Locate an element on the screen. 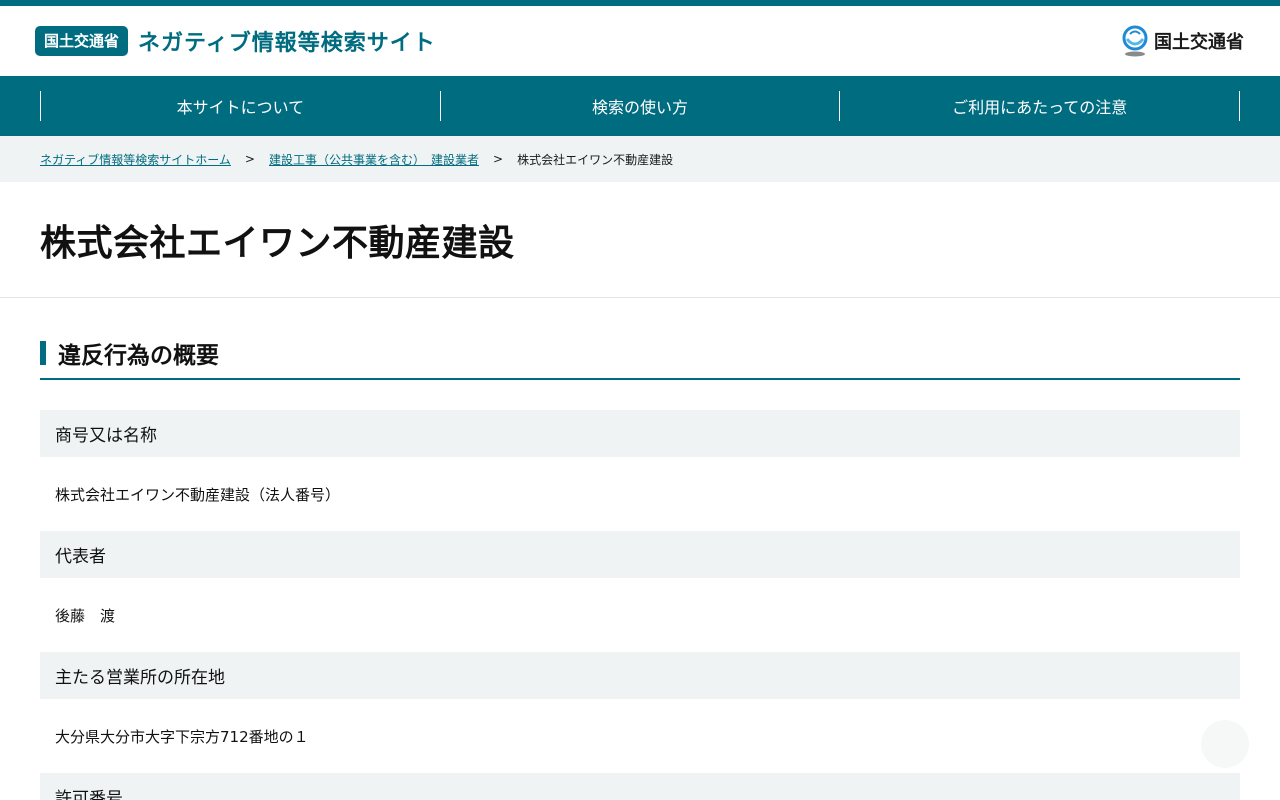 This screenshot has width=1280, height=800. site-brand: 国土交通省 ネガティブ情報等検索サイト is located at coordinates (235, 41).